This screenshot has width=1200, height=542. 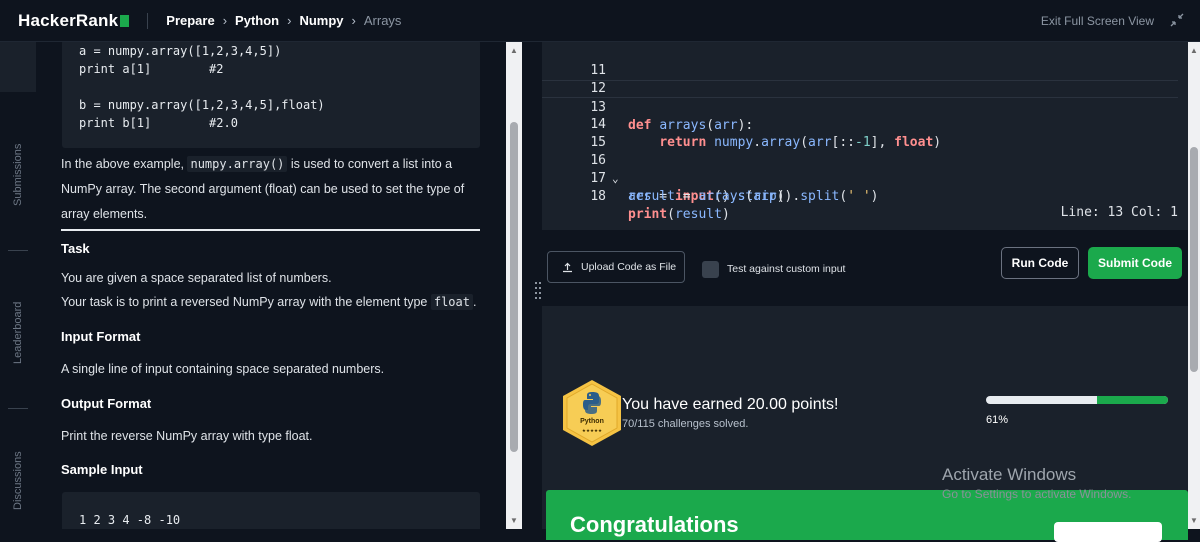 I want to click on header-divider, so click(x=148, y=20).